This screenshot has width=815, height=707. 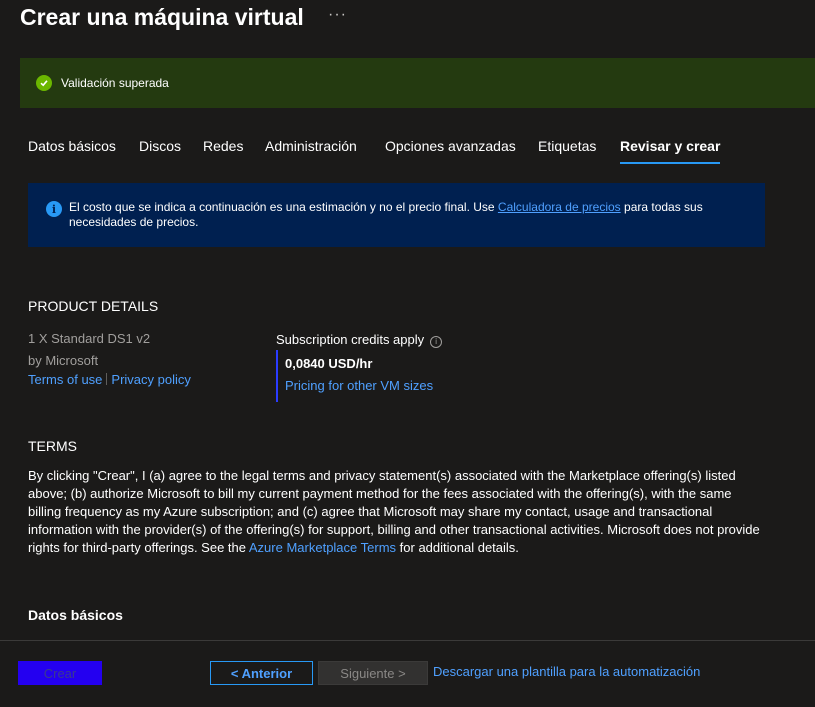 I want to click on checkmark-circle-icon, so click(x=44, y=83).